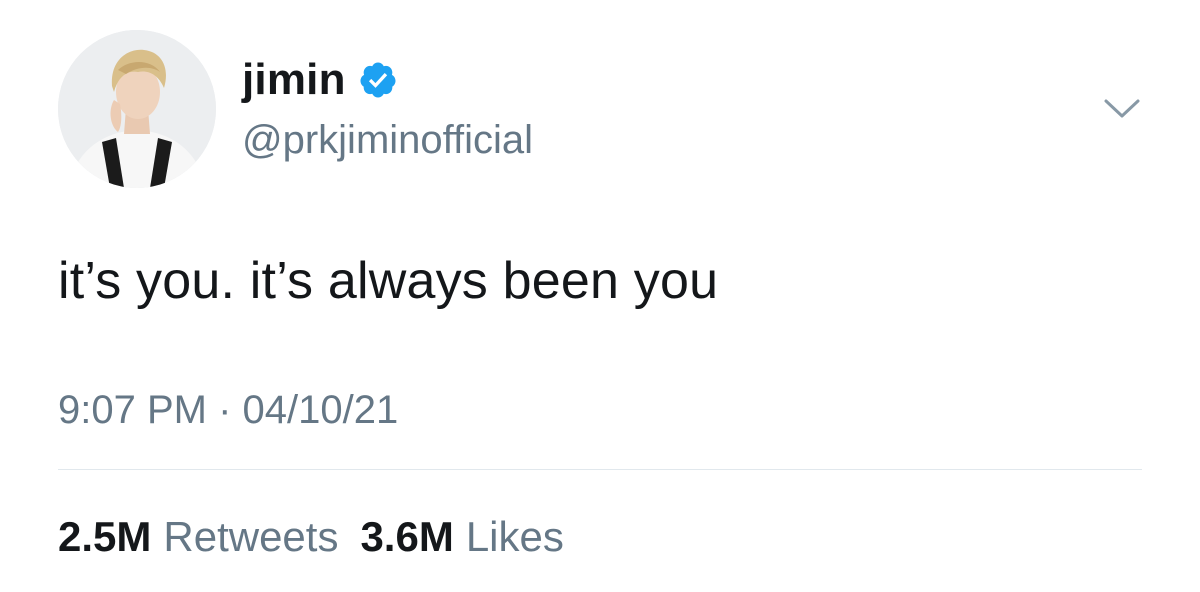  I want to click on tweet-text: it’s you. it’s always been you, so click(388, 281).